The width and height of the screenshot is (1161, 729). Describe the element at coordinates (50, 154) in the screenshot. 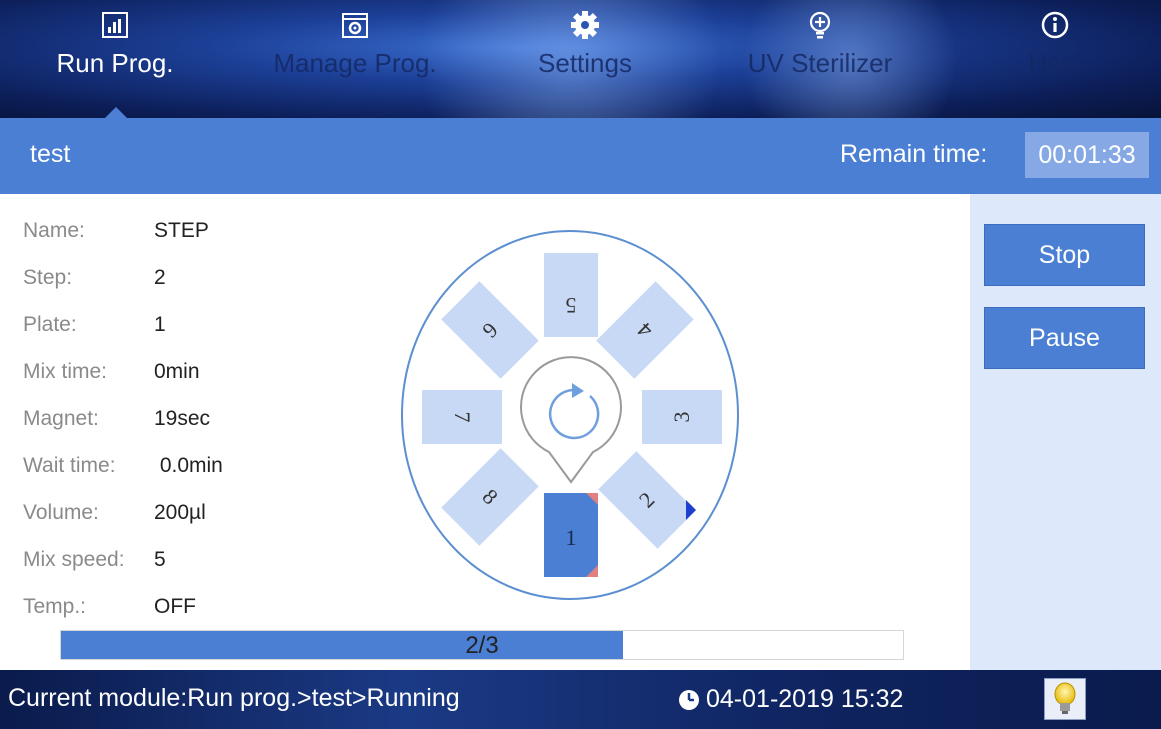

I see `program-name: test` at that location.